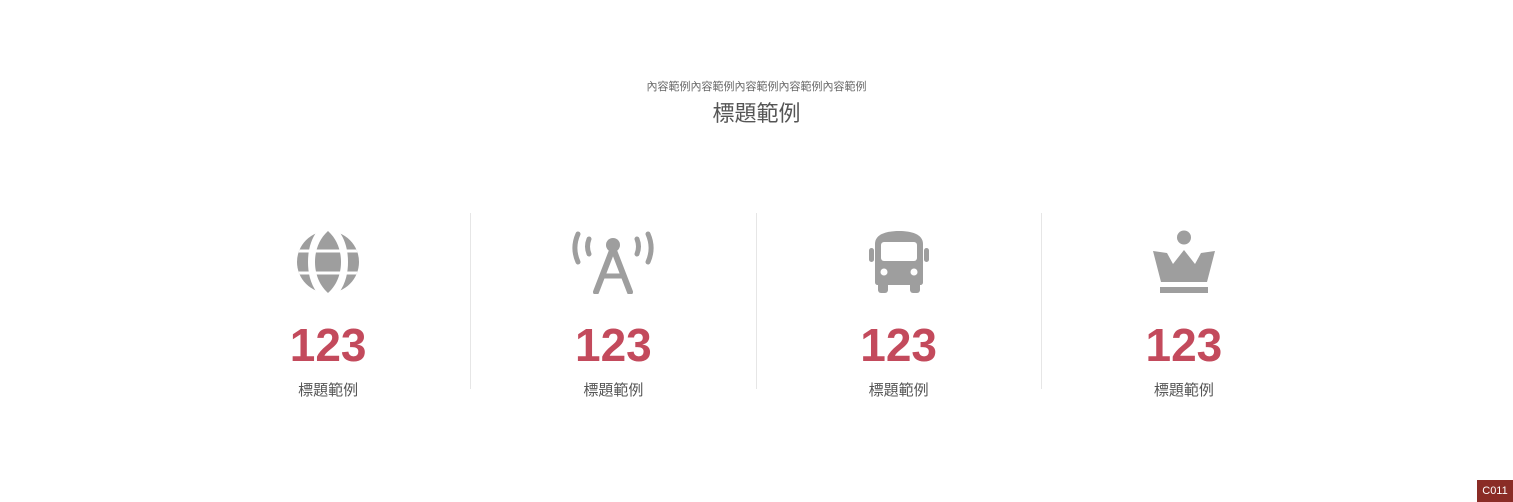 The height and width of the screenshot is (502, 1513). Describe the element at coordinates (898, 306) in the screenshot. I see `stat-item-bus: 123 標題範例` at that location.